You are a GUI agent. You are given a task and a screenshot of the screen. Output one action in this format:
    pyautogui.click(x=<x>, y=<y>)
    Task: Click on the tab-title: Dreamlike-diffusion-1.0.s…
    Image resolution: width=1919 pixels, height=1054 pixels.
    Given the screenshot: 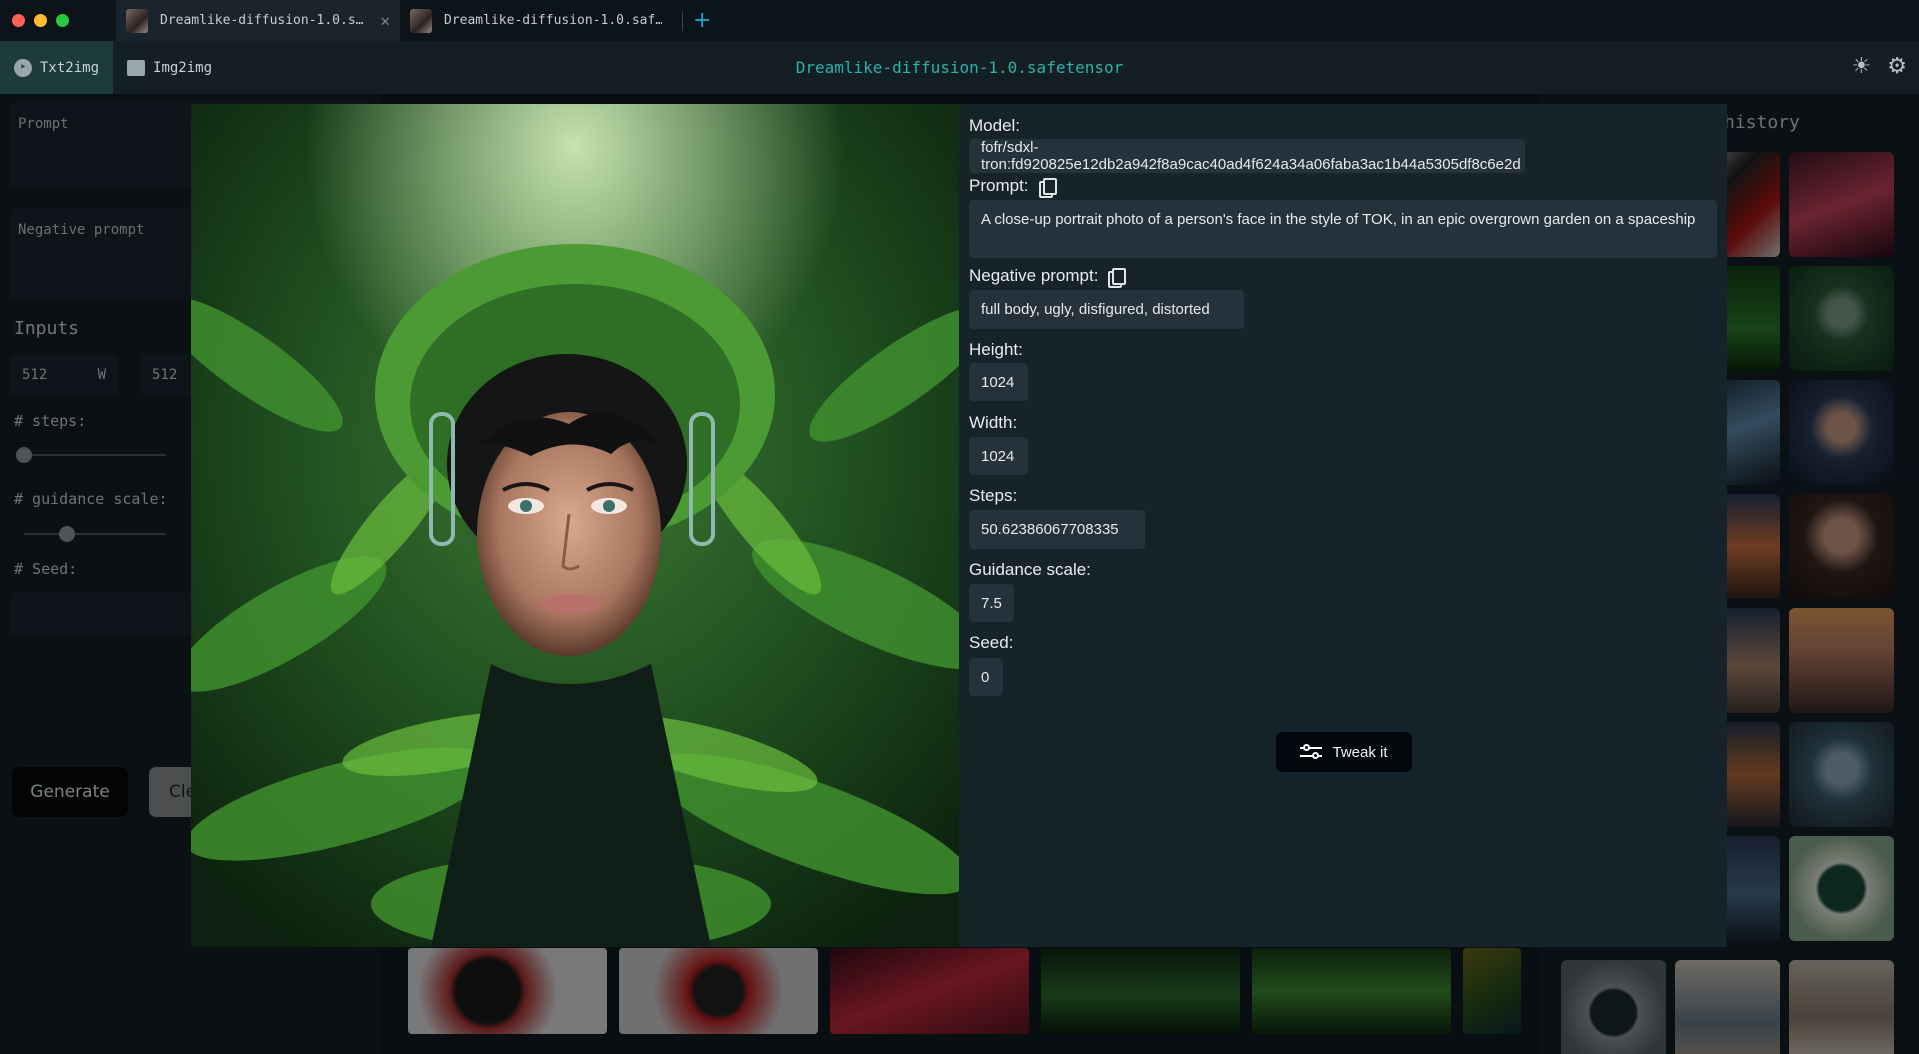 What is the action you would take?
    pyautogui.click(x=262, y=20)
    